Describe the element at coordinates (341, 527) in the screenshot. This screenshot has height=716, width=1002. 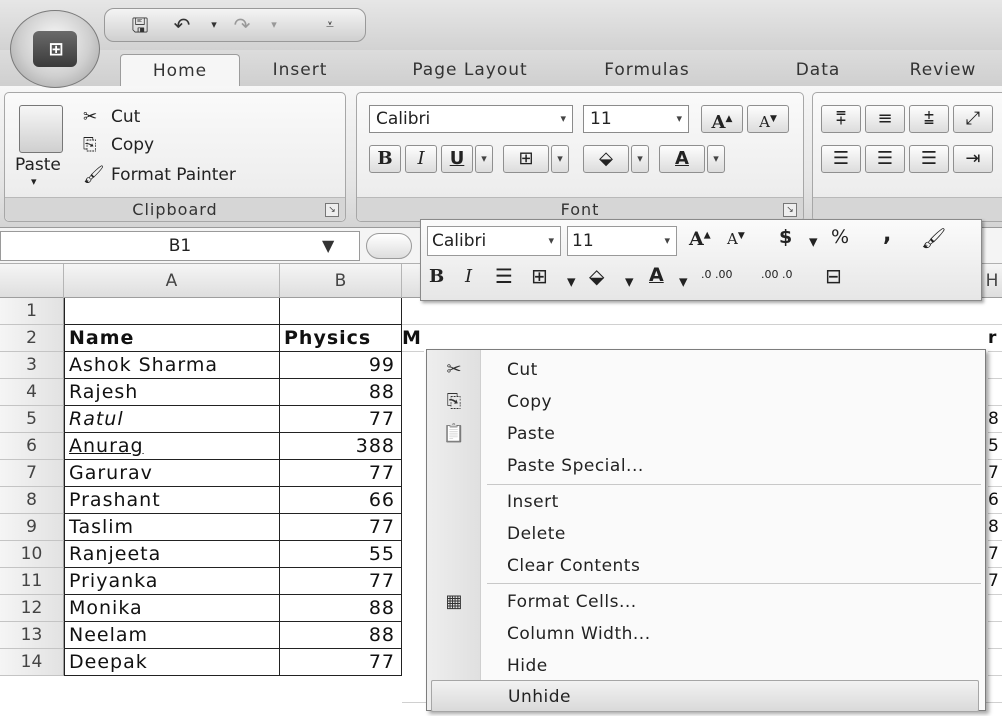
I see `cell-b9: 77` at that location.